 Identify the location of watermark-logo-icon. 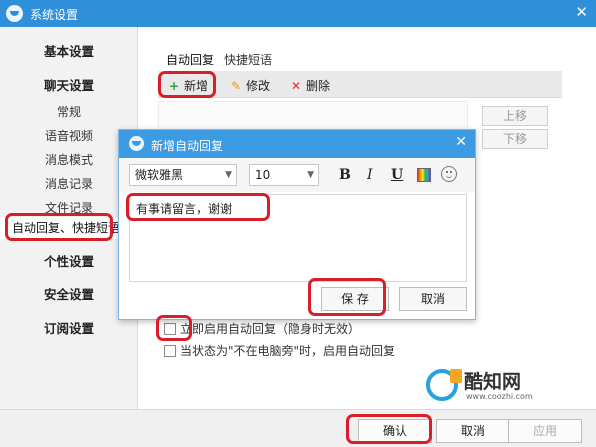
(444, 385).